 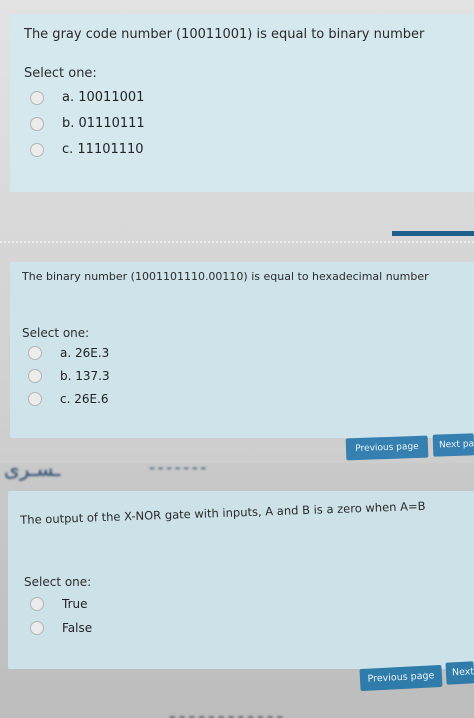 I want to click on option-label: b. 01110111, so click(x=103, y=123).